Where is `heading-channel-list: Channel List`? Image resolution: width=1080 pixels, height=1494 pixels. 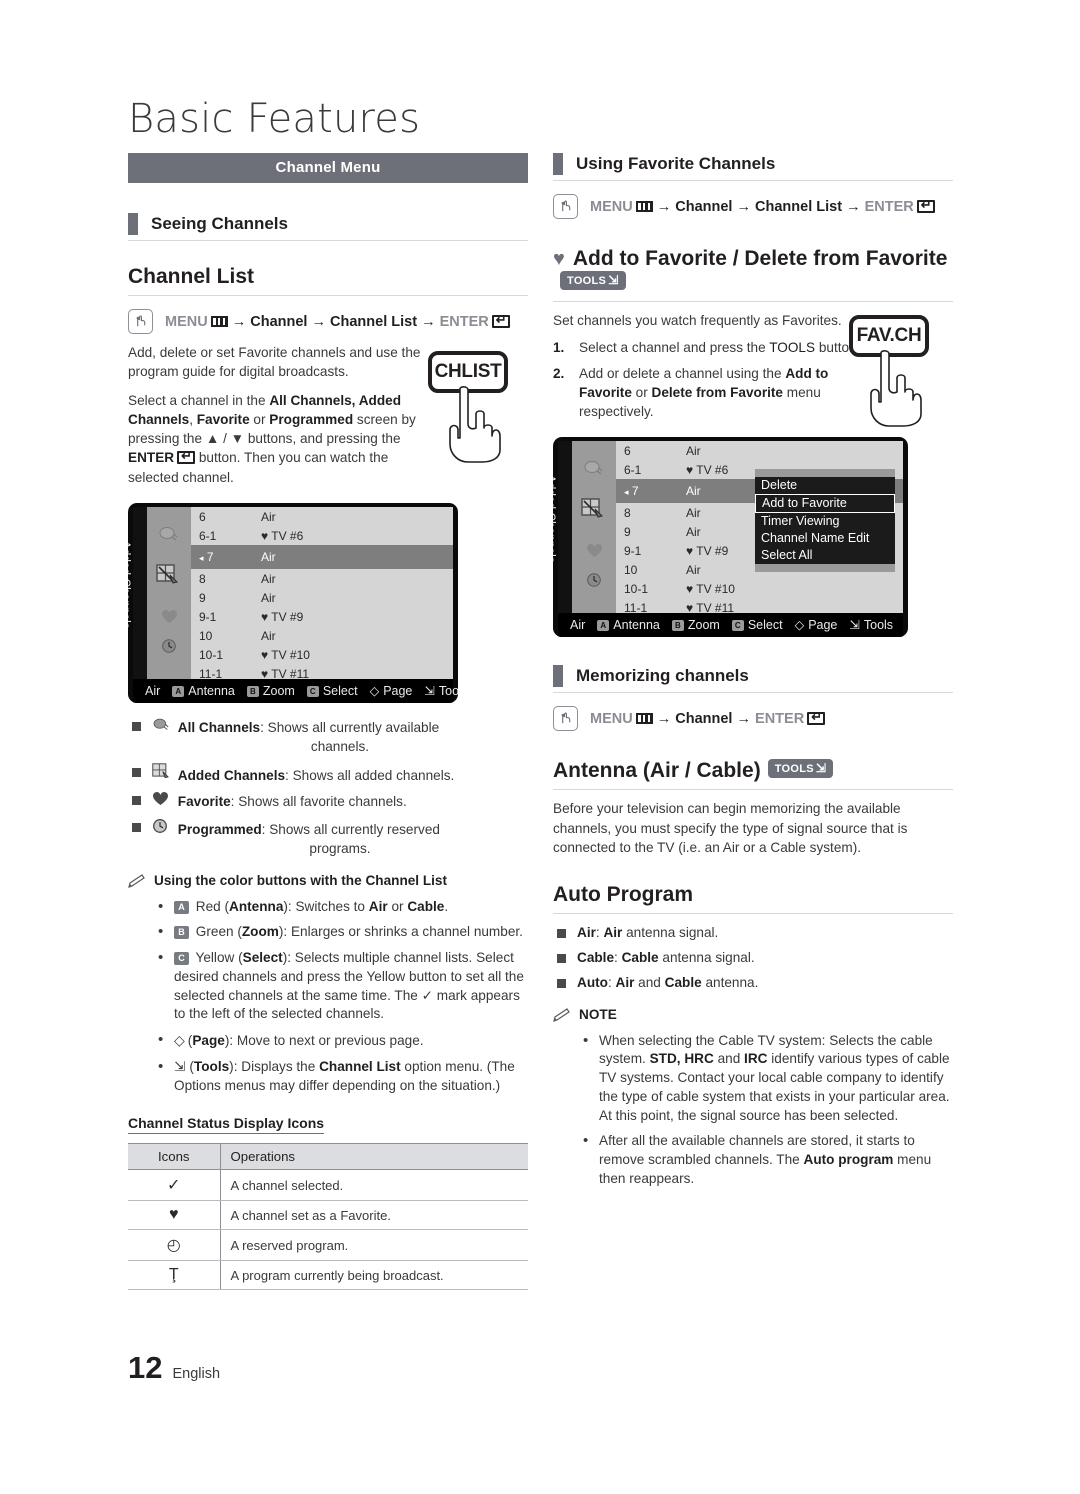 heading-channel-list: Channel List is located at coordinates (191, 276).